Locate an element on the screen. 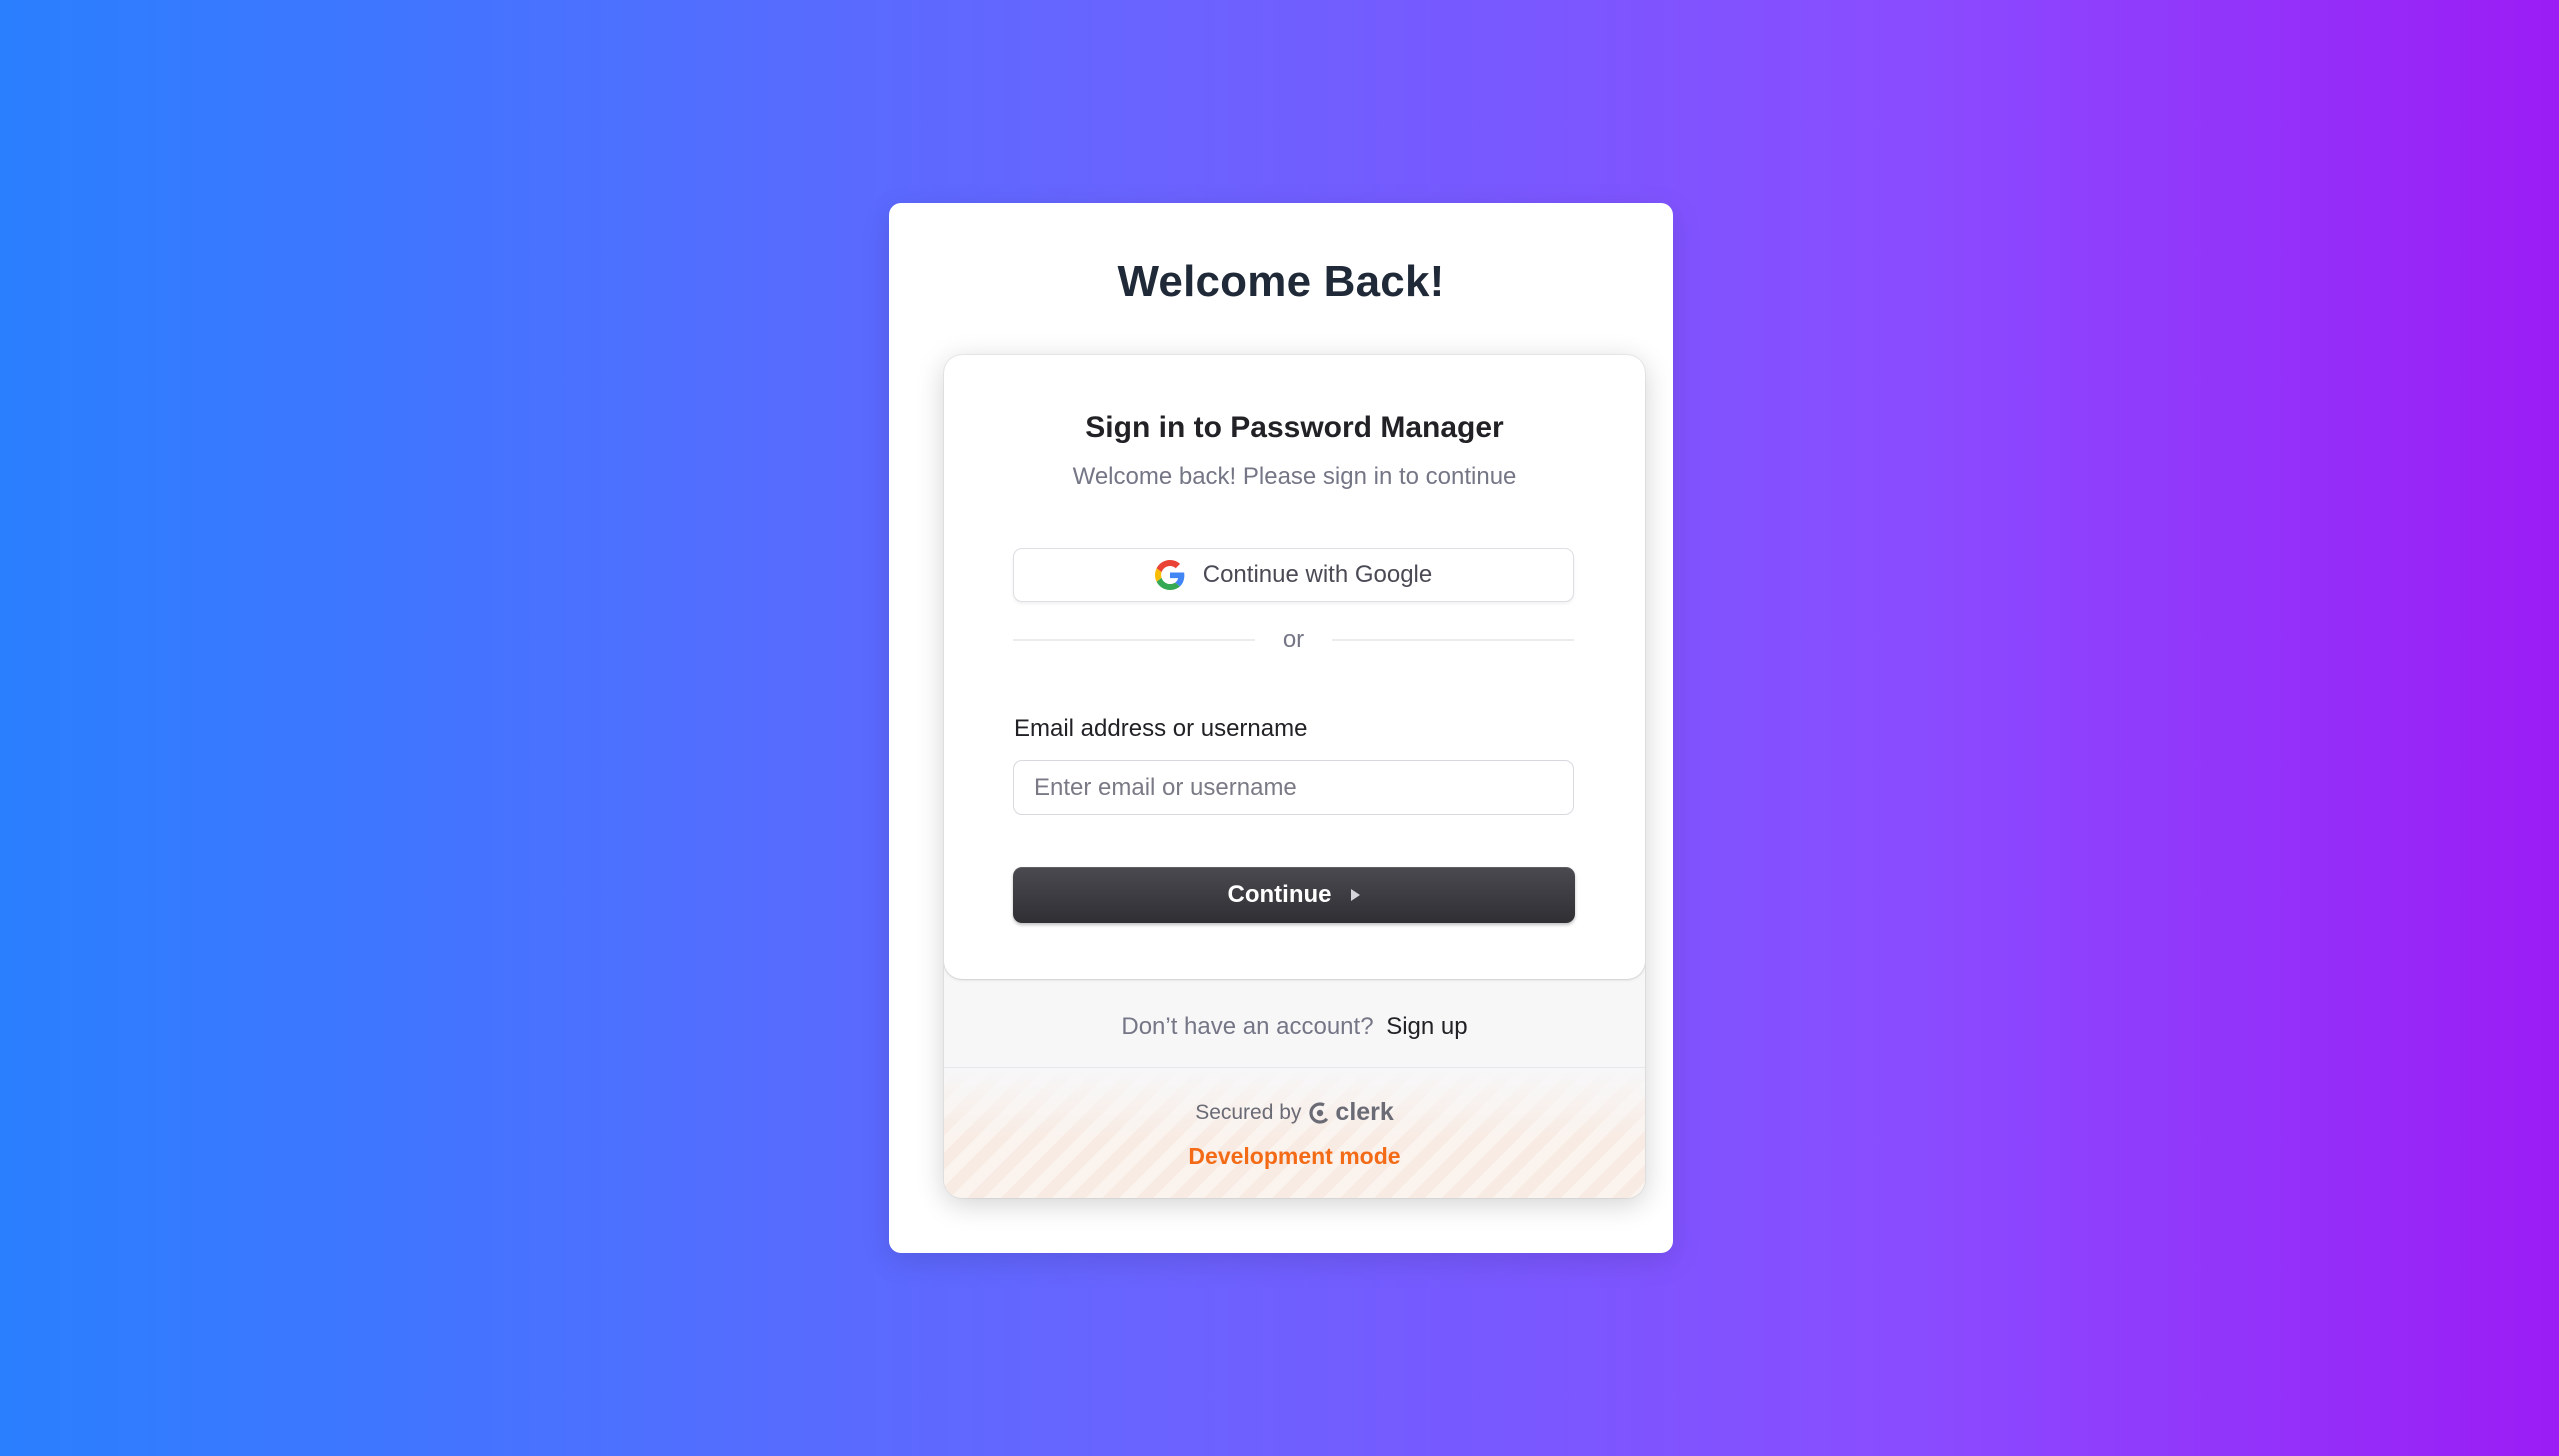 Image resolution: width=2559 pixels, height=1456 pixels. continue-with-google-button: Continue with Google is located at coordinates (1293, 575).